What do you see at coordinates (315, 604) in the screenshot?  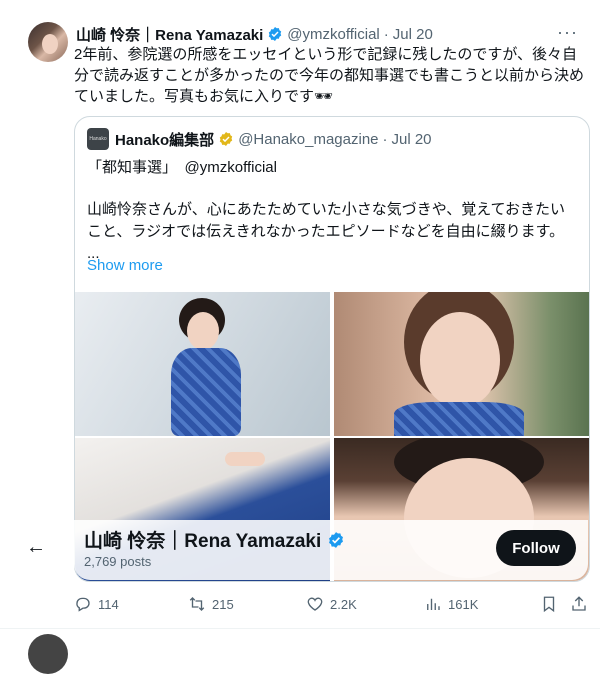 I see `heart-icon` at bounding box center [315, 604].